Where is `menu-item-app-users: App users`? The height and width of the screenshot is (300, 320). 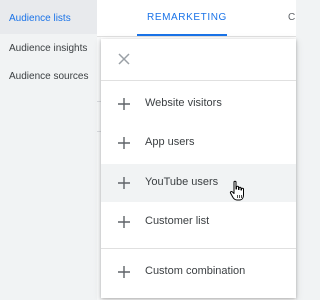 menu-item-app-users: App users is located at coordinates (198, 143).